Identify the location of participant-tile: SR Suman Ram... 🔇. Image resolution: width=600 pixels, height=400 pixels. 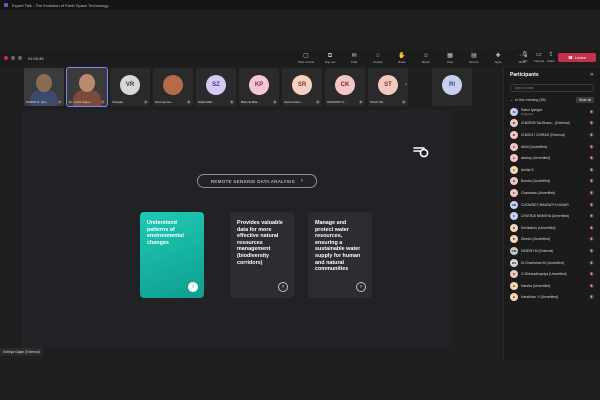
(302, 87).